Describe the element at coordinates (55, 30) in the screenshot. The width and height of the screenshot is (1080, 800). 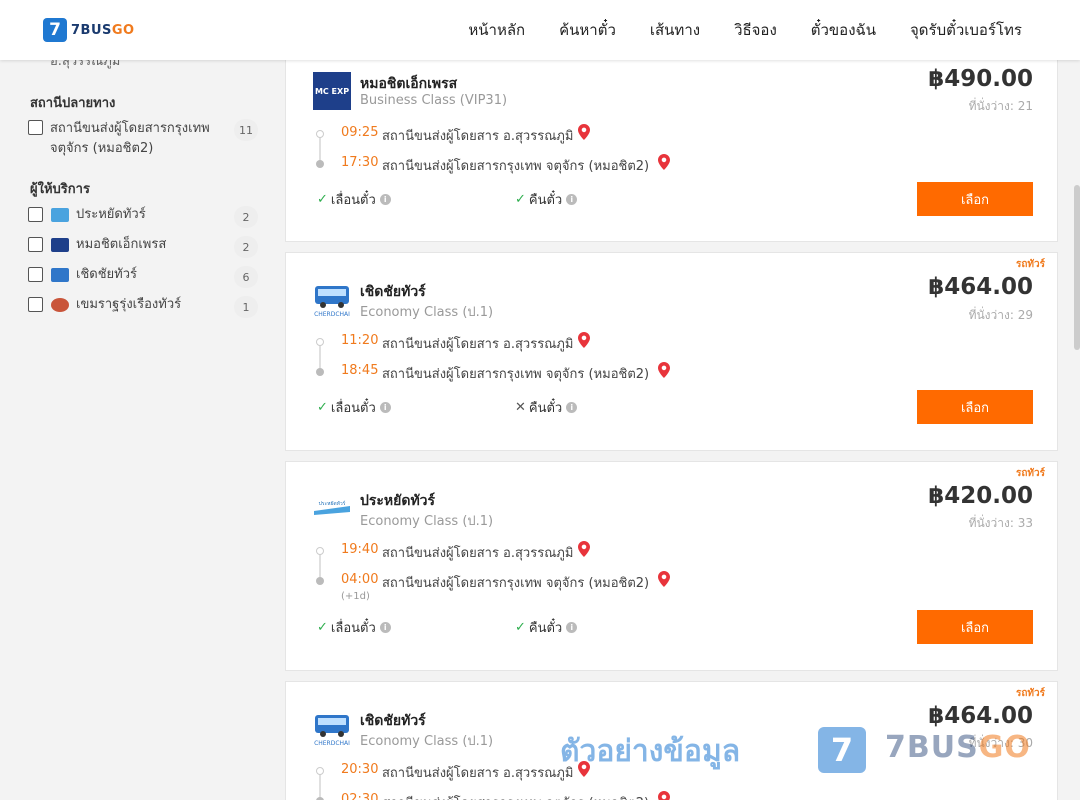
I see `logo-mark: 7` at that location.